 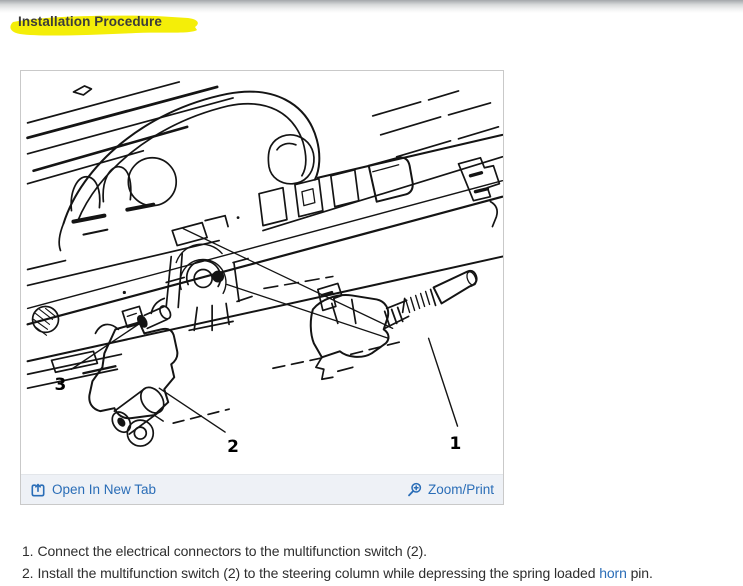 What do you see at coordinates (104, 489) in the screenshot?
I see `open-in-new-tab-label: Open In New Tab` at bounding box center [104, 489].